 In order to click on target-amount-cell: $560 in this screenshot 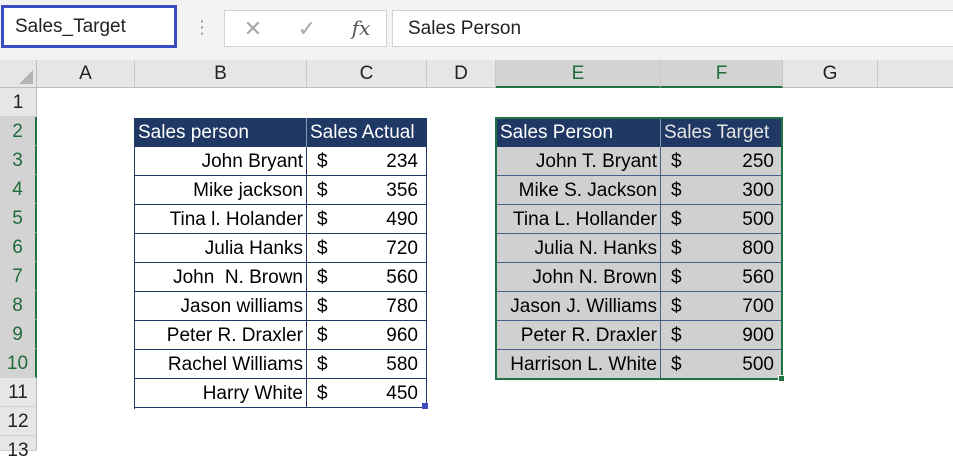, I will do `click(721, 277)`.